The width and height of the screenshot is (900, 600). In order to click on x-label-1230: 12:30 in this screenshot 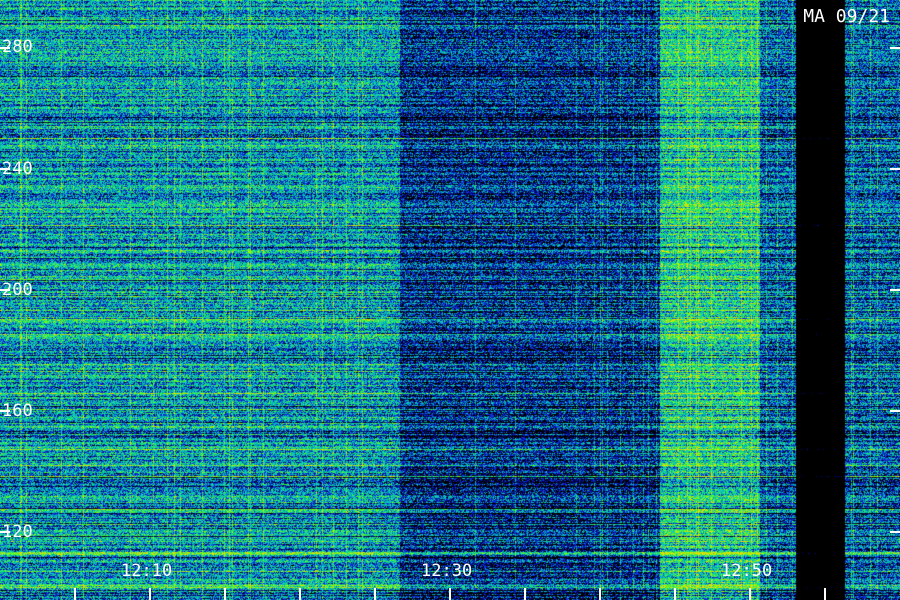, I will do `click(447, 571)`.